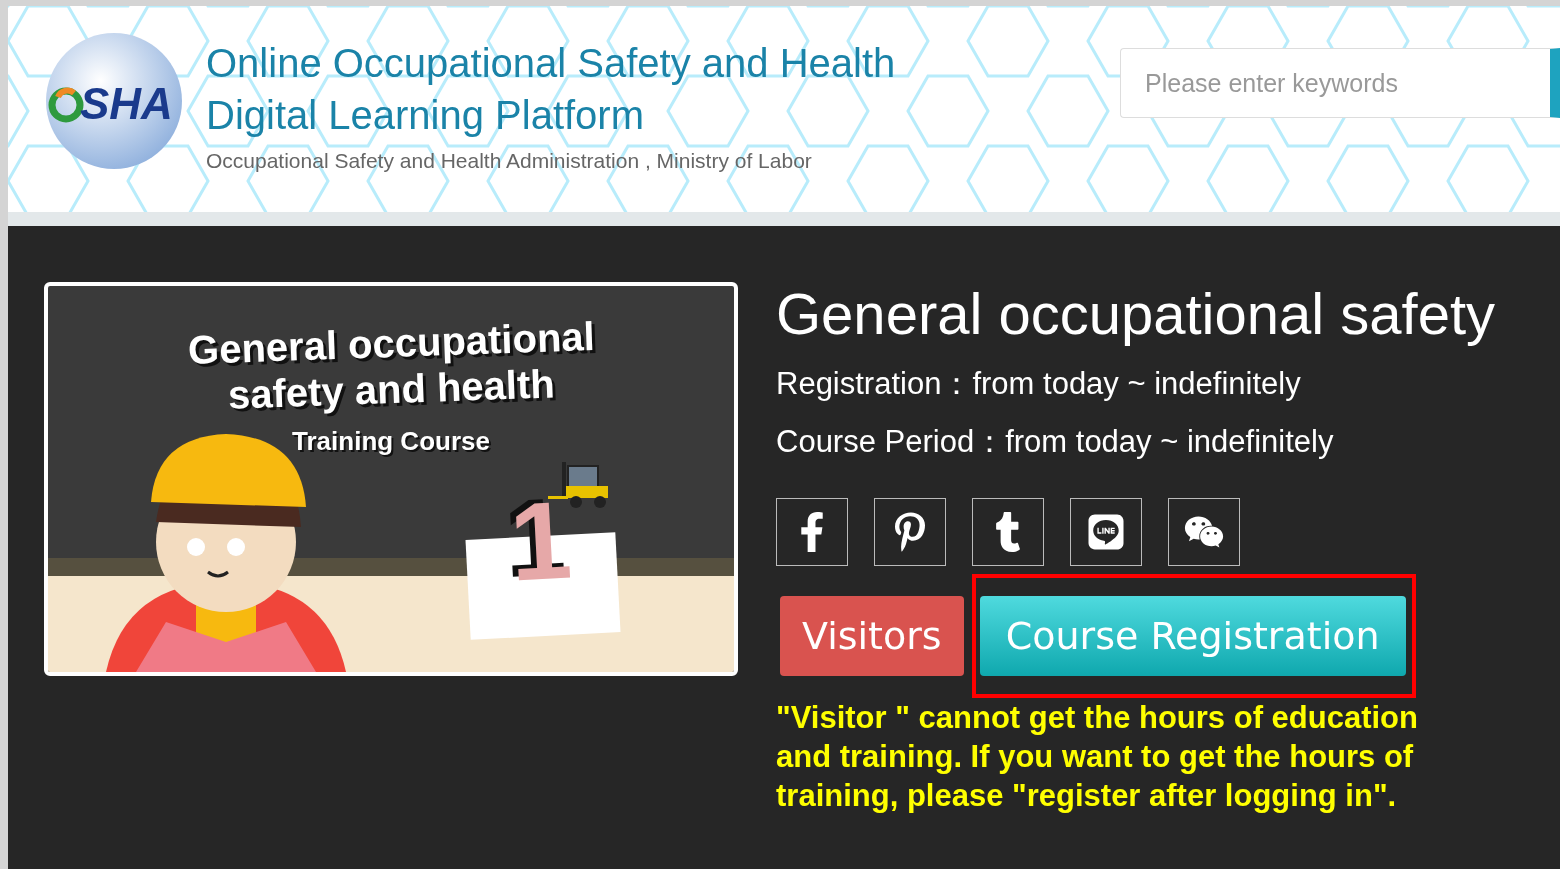 This screenshot has width=1560, height=869. Describe the element at coordinates (425, 115) in the screenshot. I see `site-title: Digital Learning Platform` at that location.